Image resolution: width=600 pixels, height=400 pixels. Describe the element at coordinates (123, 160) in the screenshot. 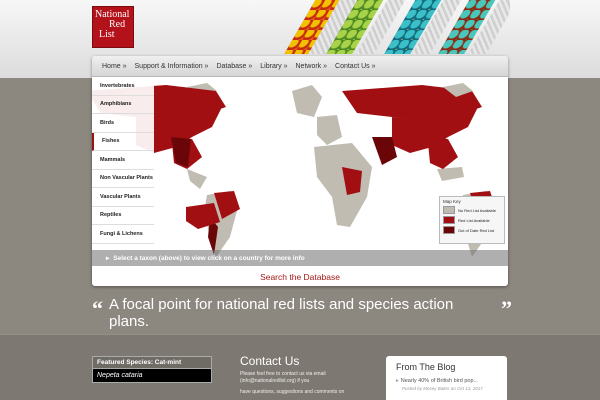

I see `taxon-mammals: Mammals` at that location.